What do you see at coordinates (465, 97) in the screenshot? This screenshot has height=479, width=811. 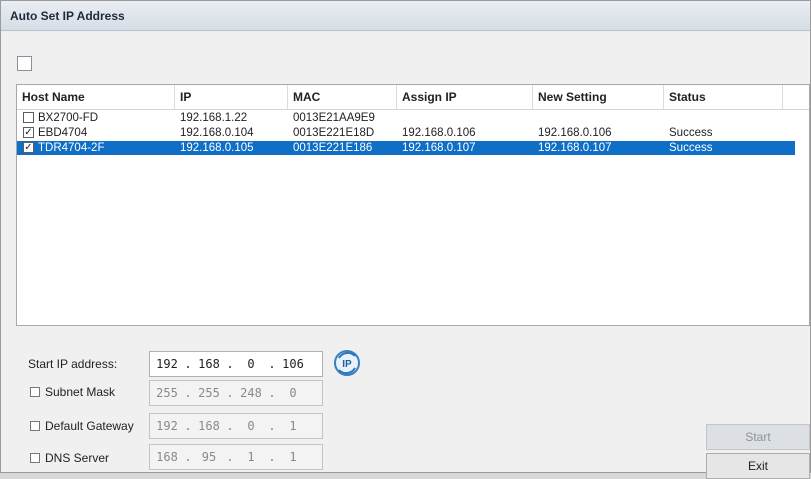 I see `col-assign-ip: Assign IP` at bounding box center [465, 97].